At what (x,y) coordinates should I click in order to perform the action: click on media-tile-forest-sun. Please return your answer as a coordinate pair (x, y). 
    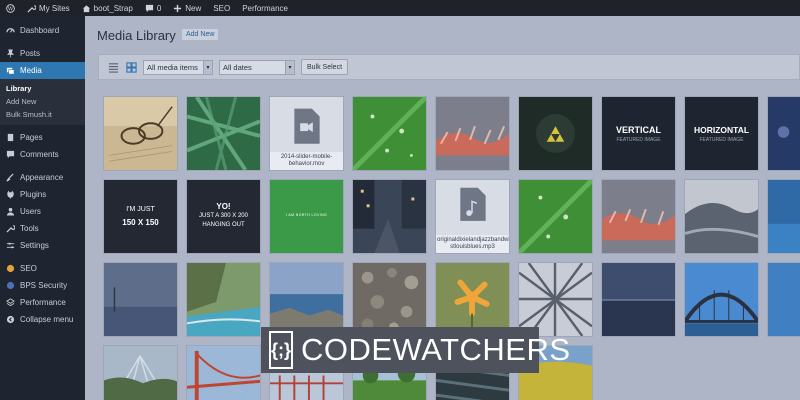
    Looking at the image, I should click on (140, 372).